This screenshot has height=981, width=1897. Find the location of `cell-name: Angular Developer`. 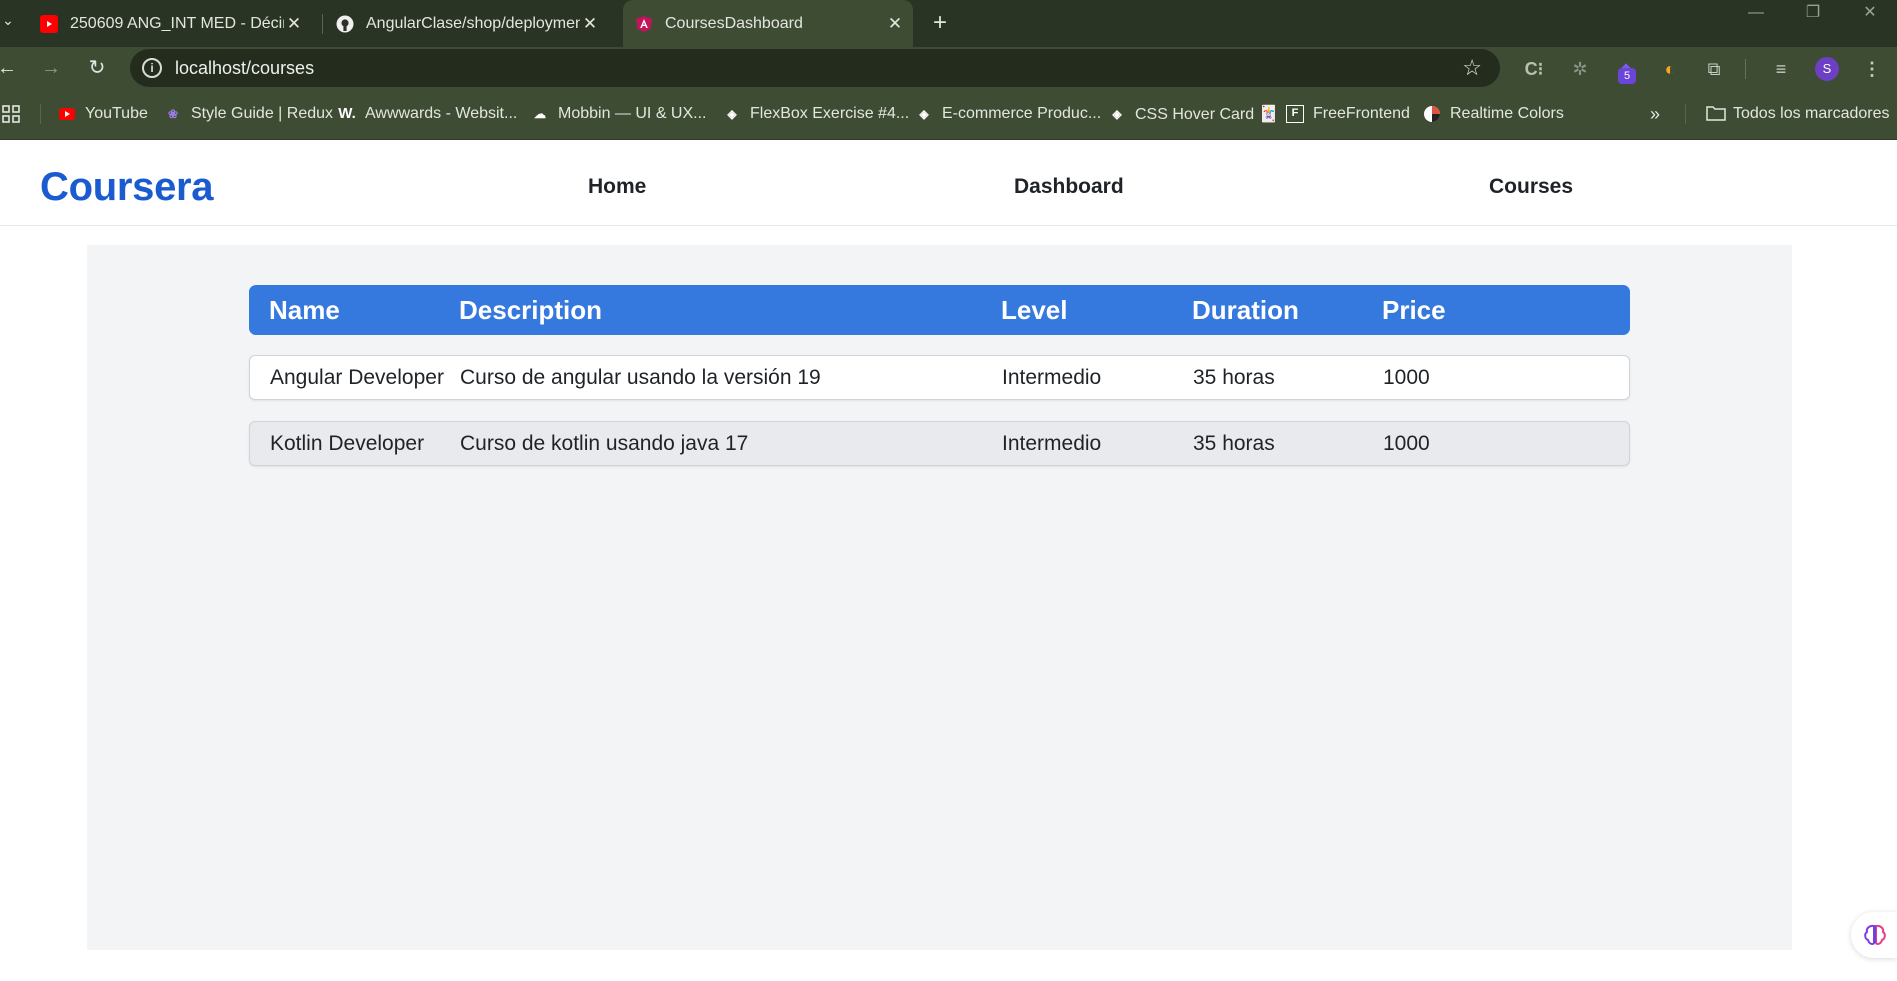

cell-name: Angular Developer is located at coordinates (357, 377).